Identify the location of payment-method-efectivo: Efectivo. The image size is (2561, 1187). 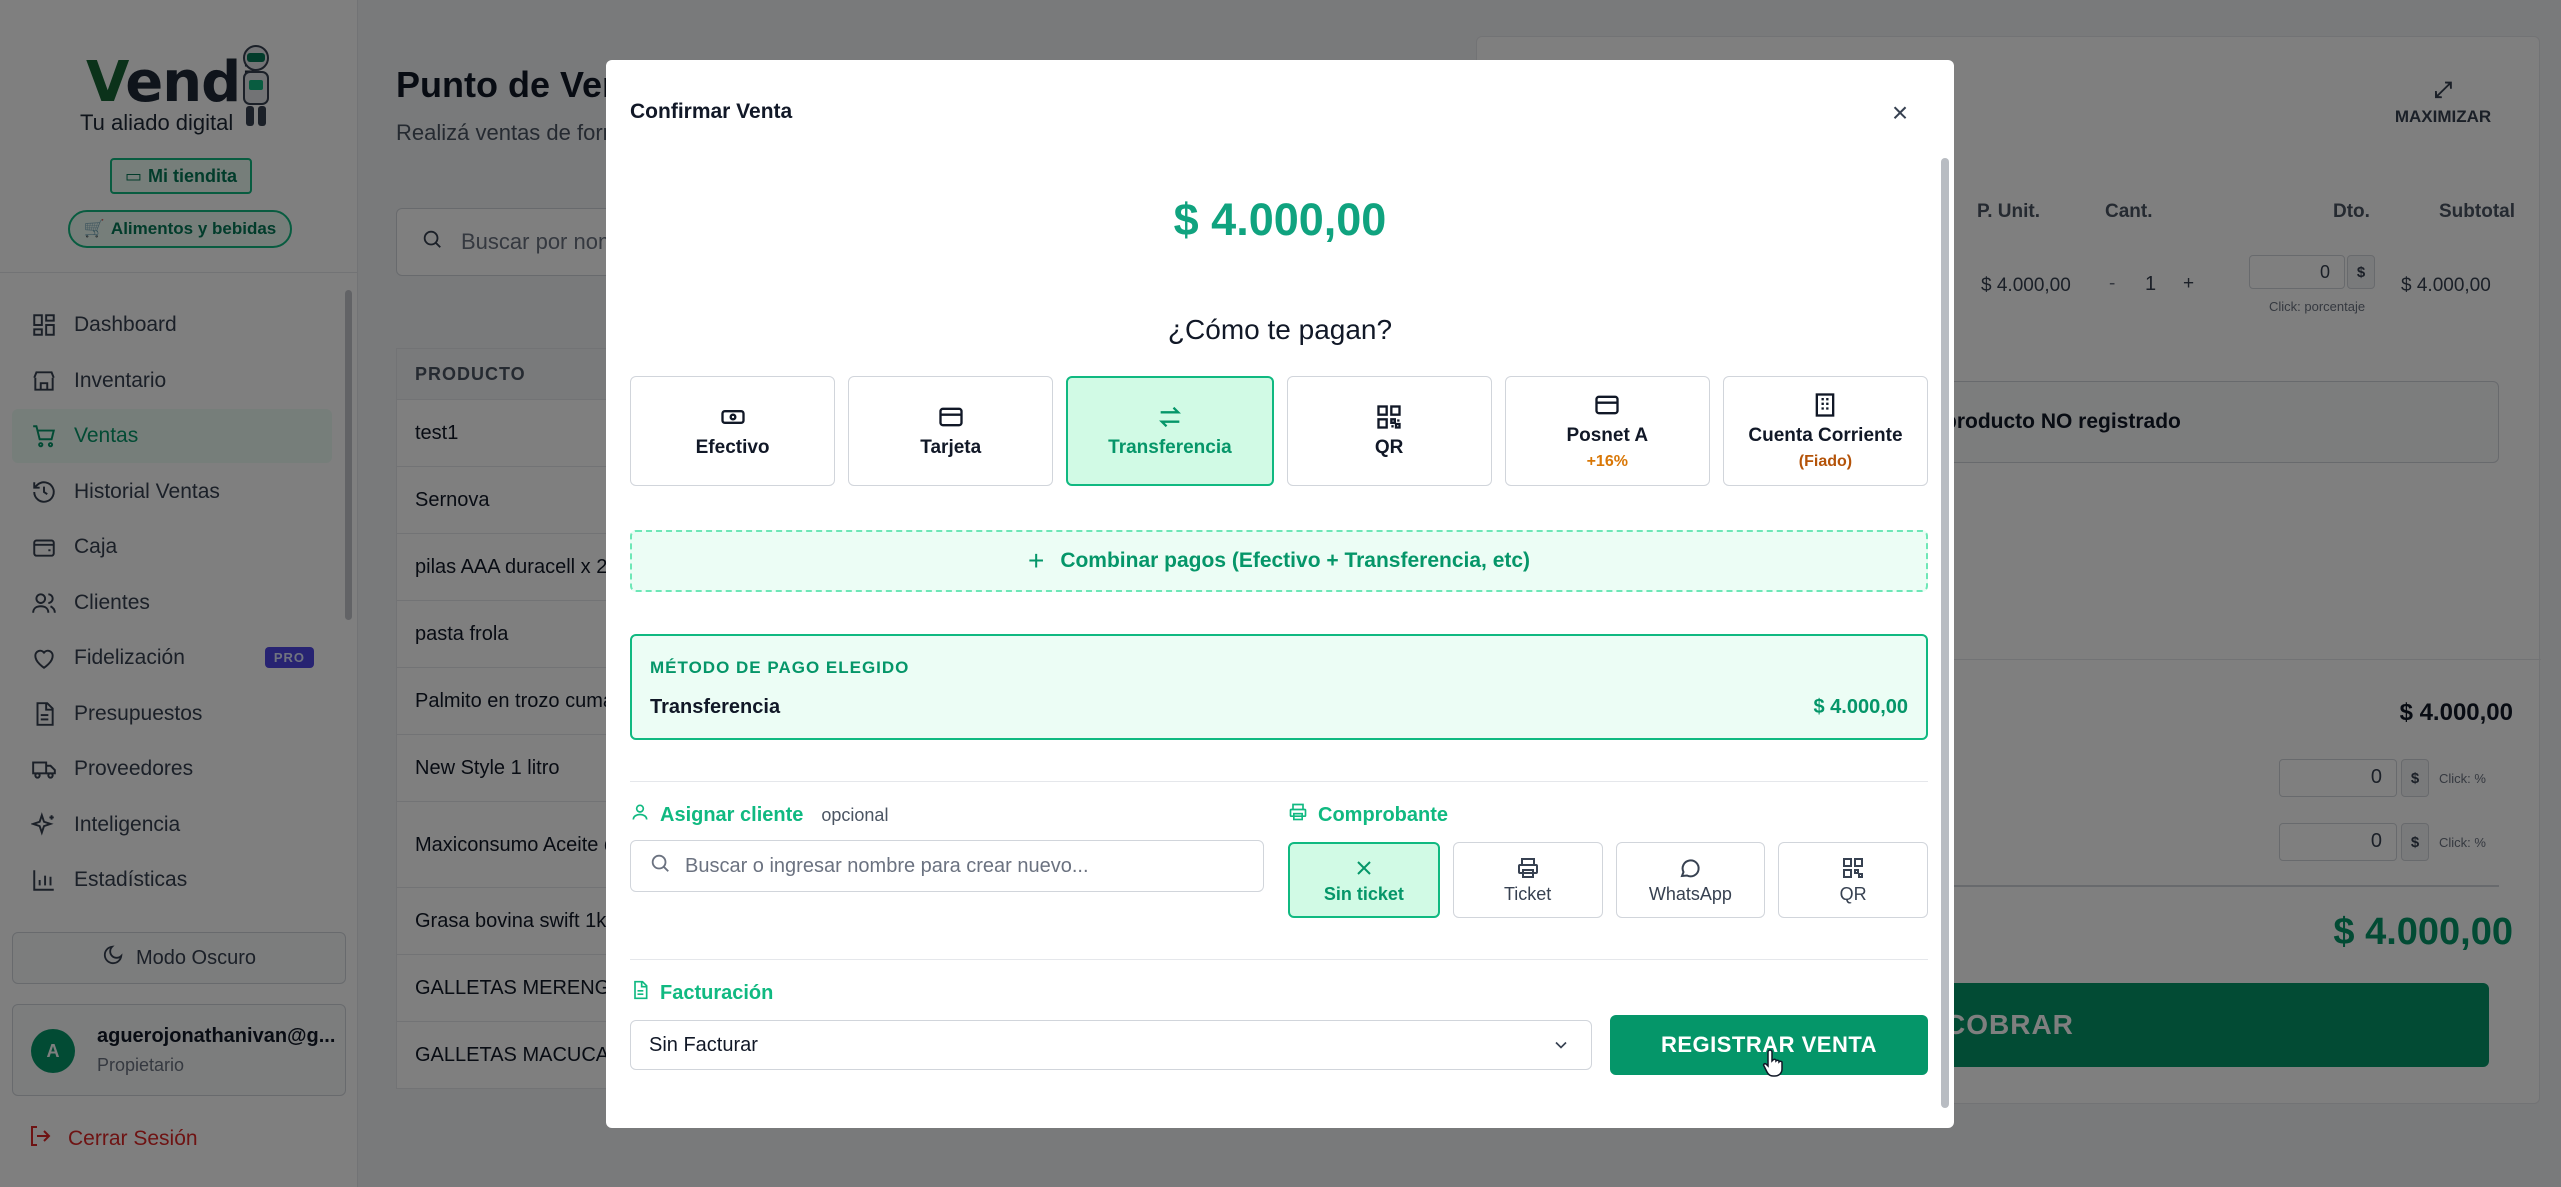
(733, 431).